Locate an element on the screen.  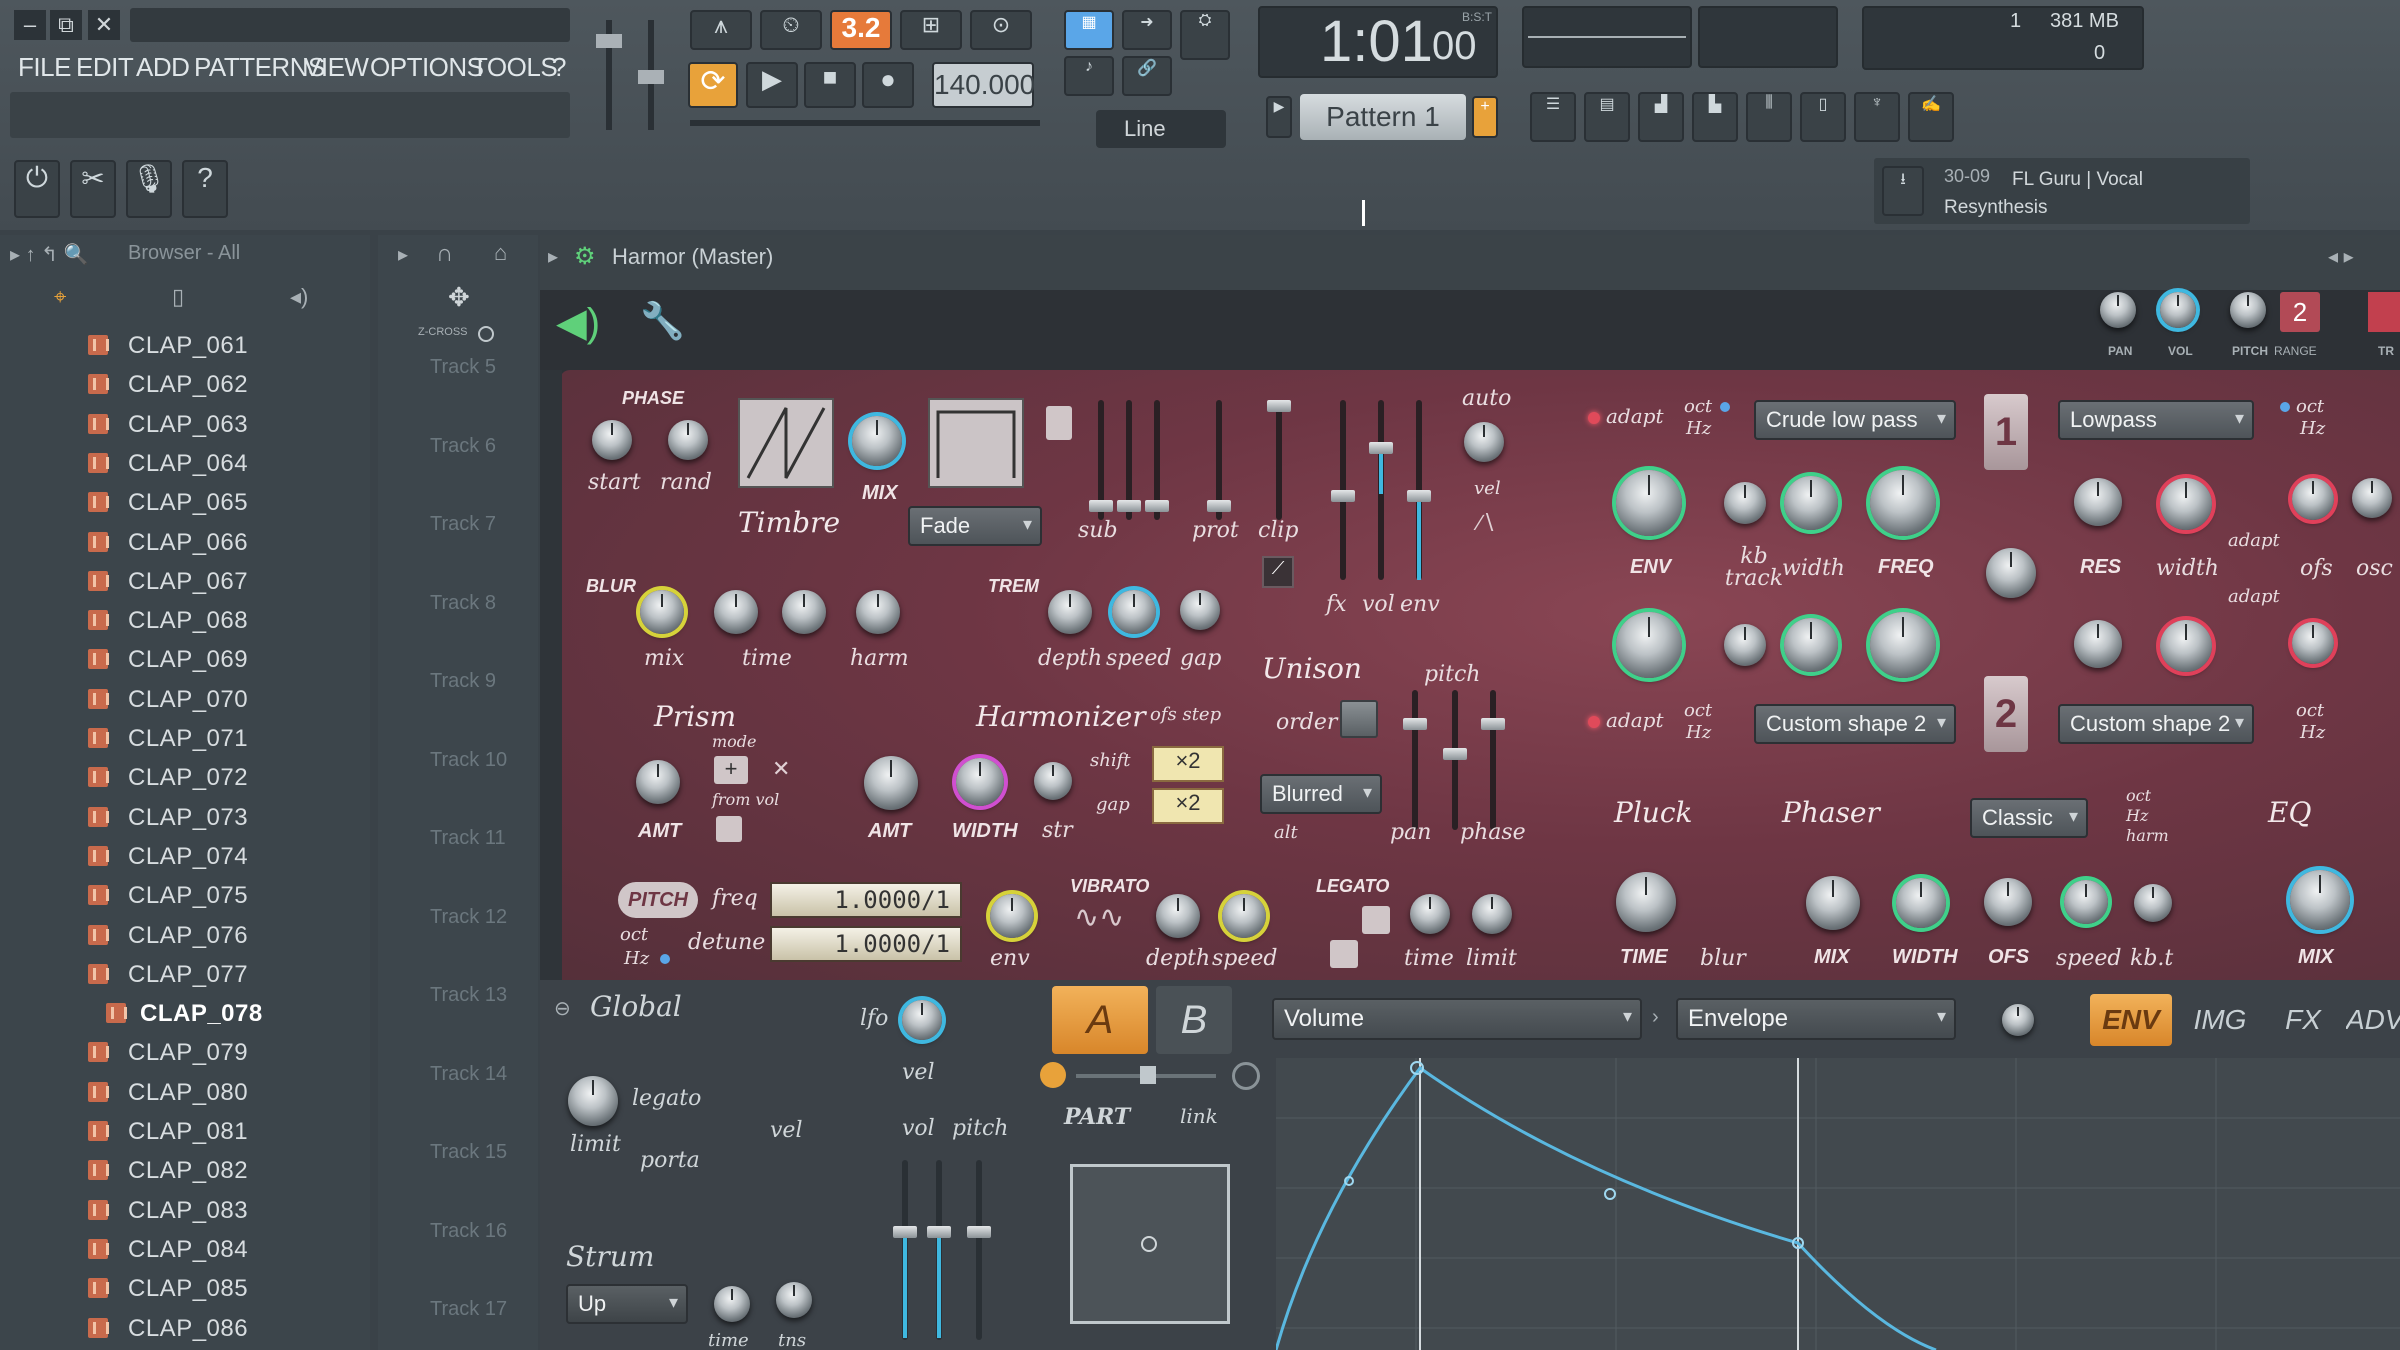
strum-time-knob is located at coordinates (732, 1304).